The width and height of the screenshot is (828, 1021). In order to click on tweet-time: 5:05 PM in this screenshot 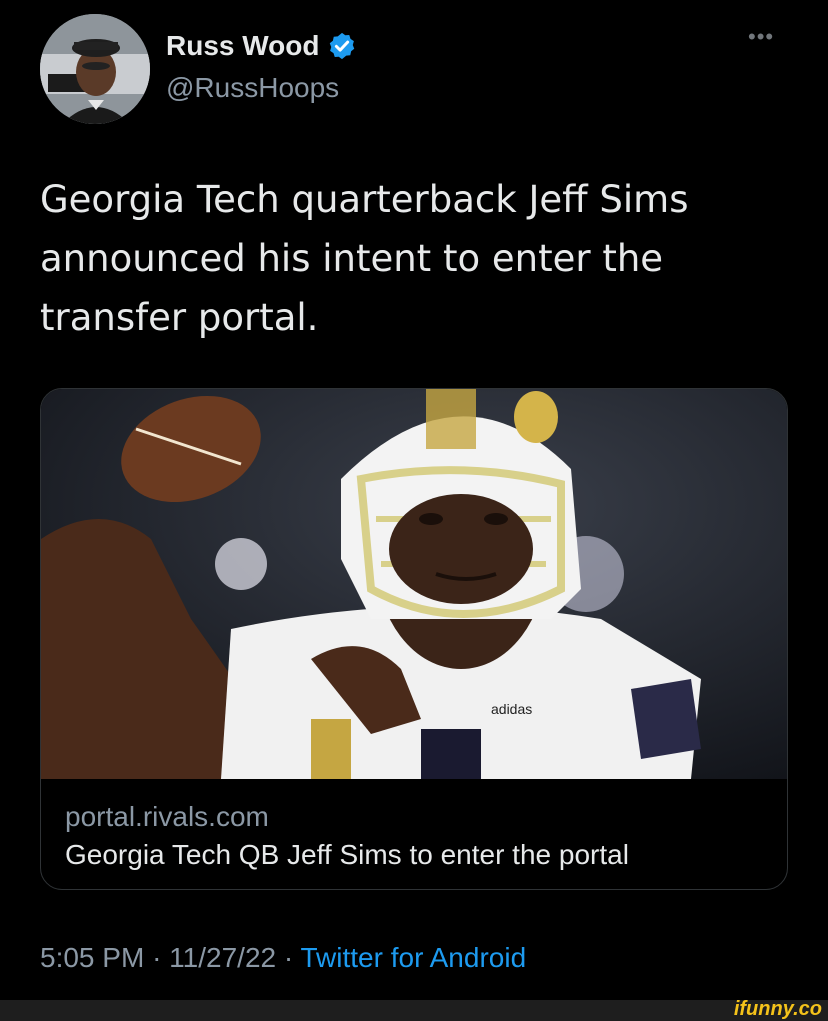, I will do `click(92, 957)`.